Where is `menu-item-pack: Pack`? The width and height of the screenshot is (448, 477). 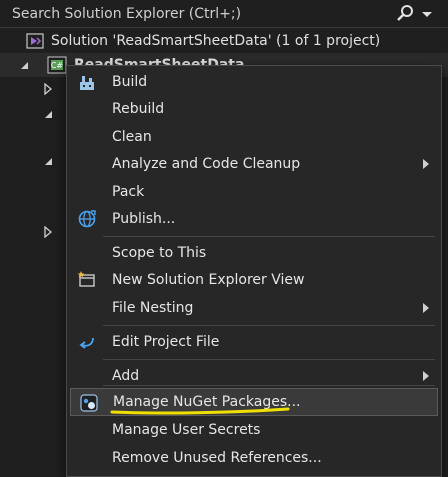 menu-item-pack: Pack is located at coordinates (254, 192).